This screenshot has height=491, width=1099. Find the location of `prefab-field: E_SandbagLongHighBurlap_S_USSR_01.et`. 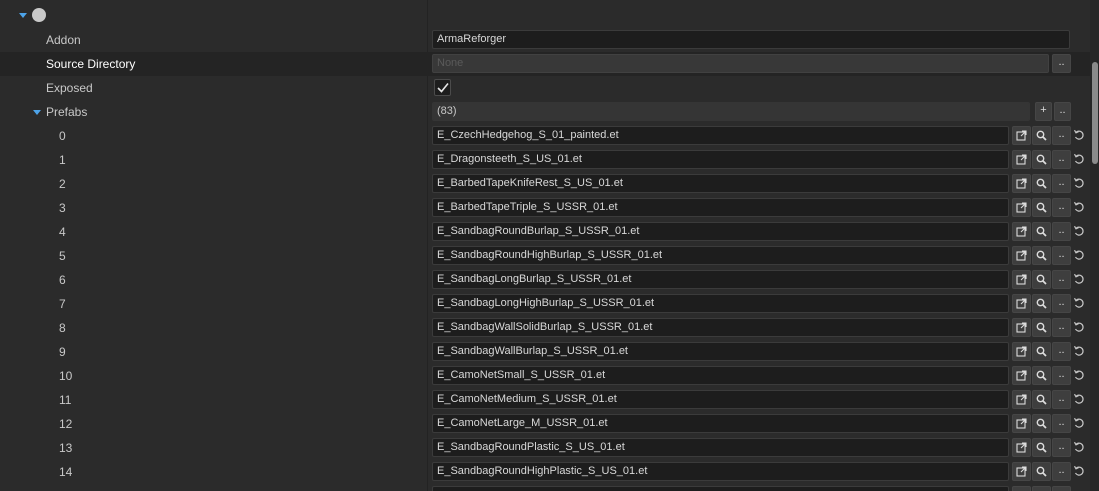

prefab-field: E_SandbagLongHighBurlap_S_USSR_01.et is located at coordinates (720, 303).